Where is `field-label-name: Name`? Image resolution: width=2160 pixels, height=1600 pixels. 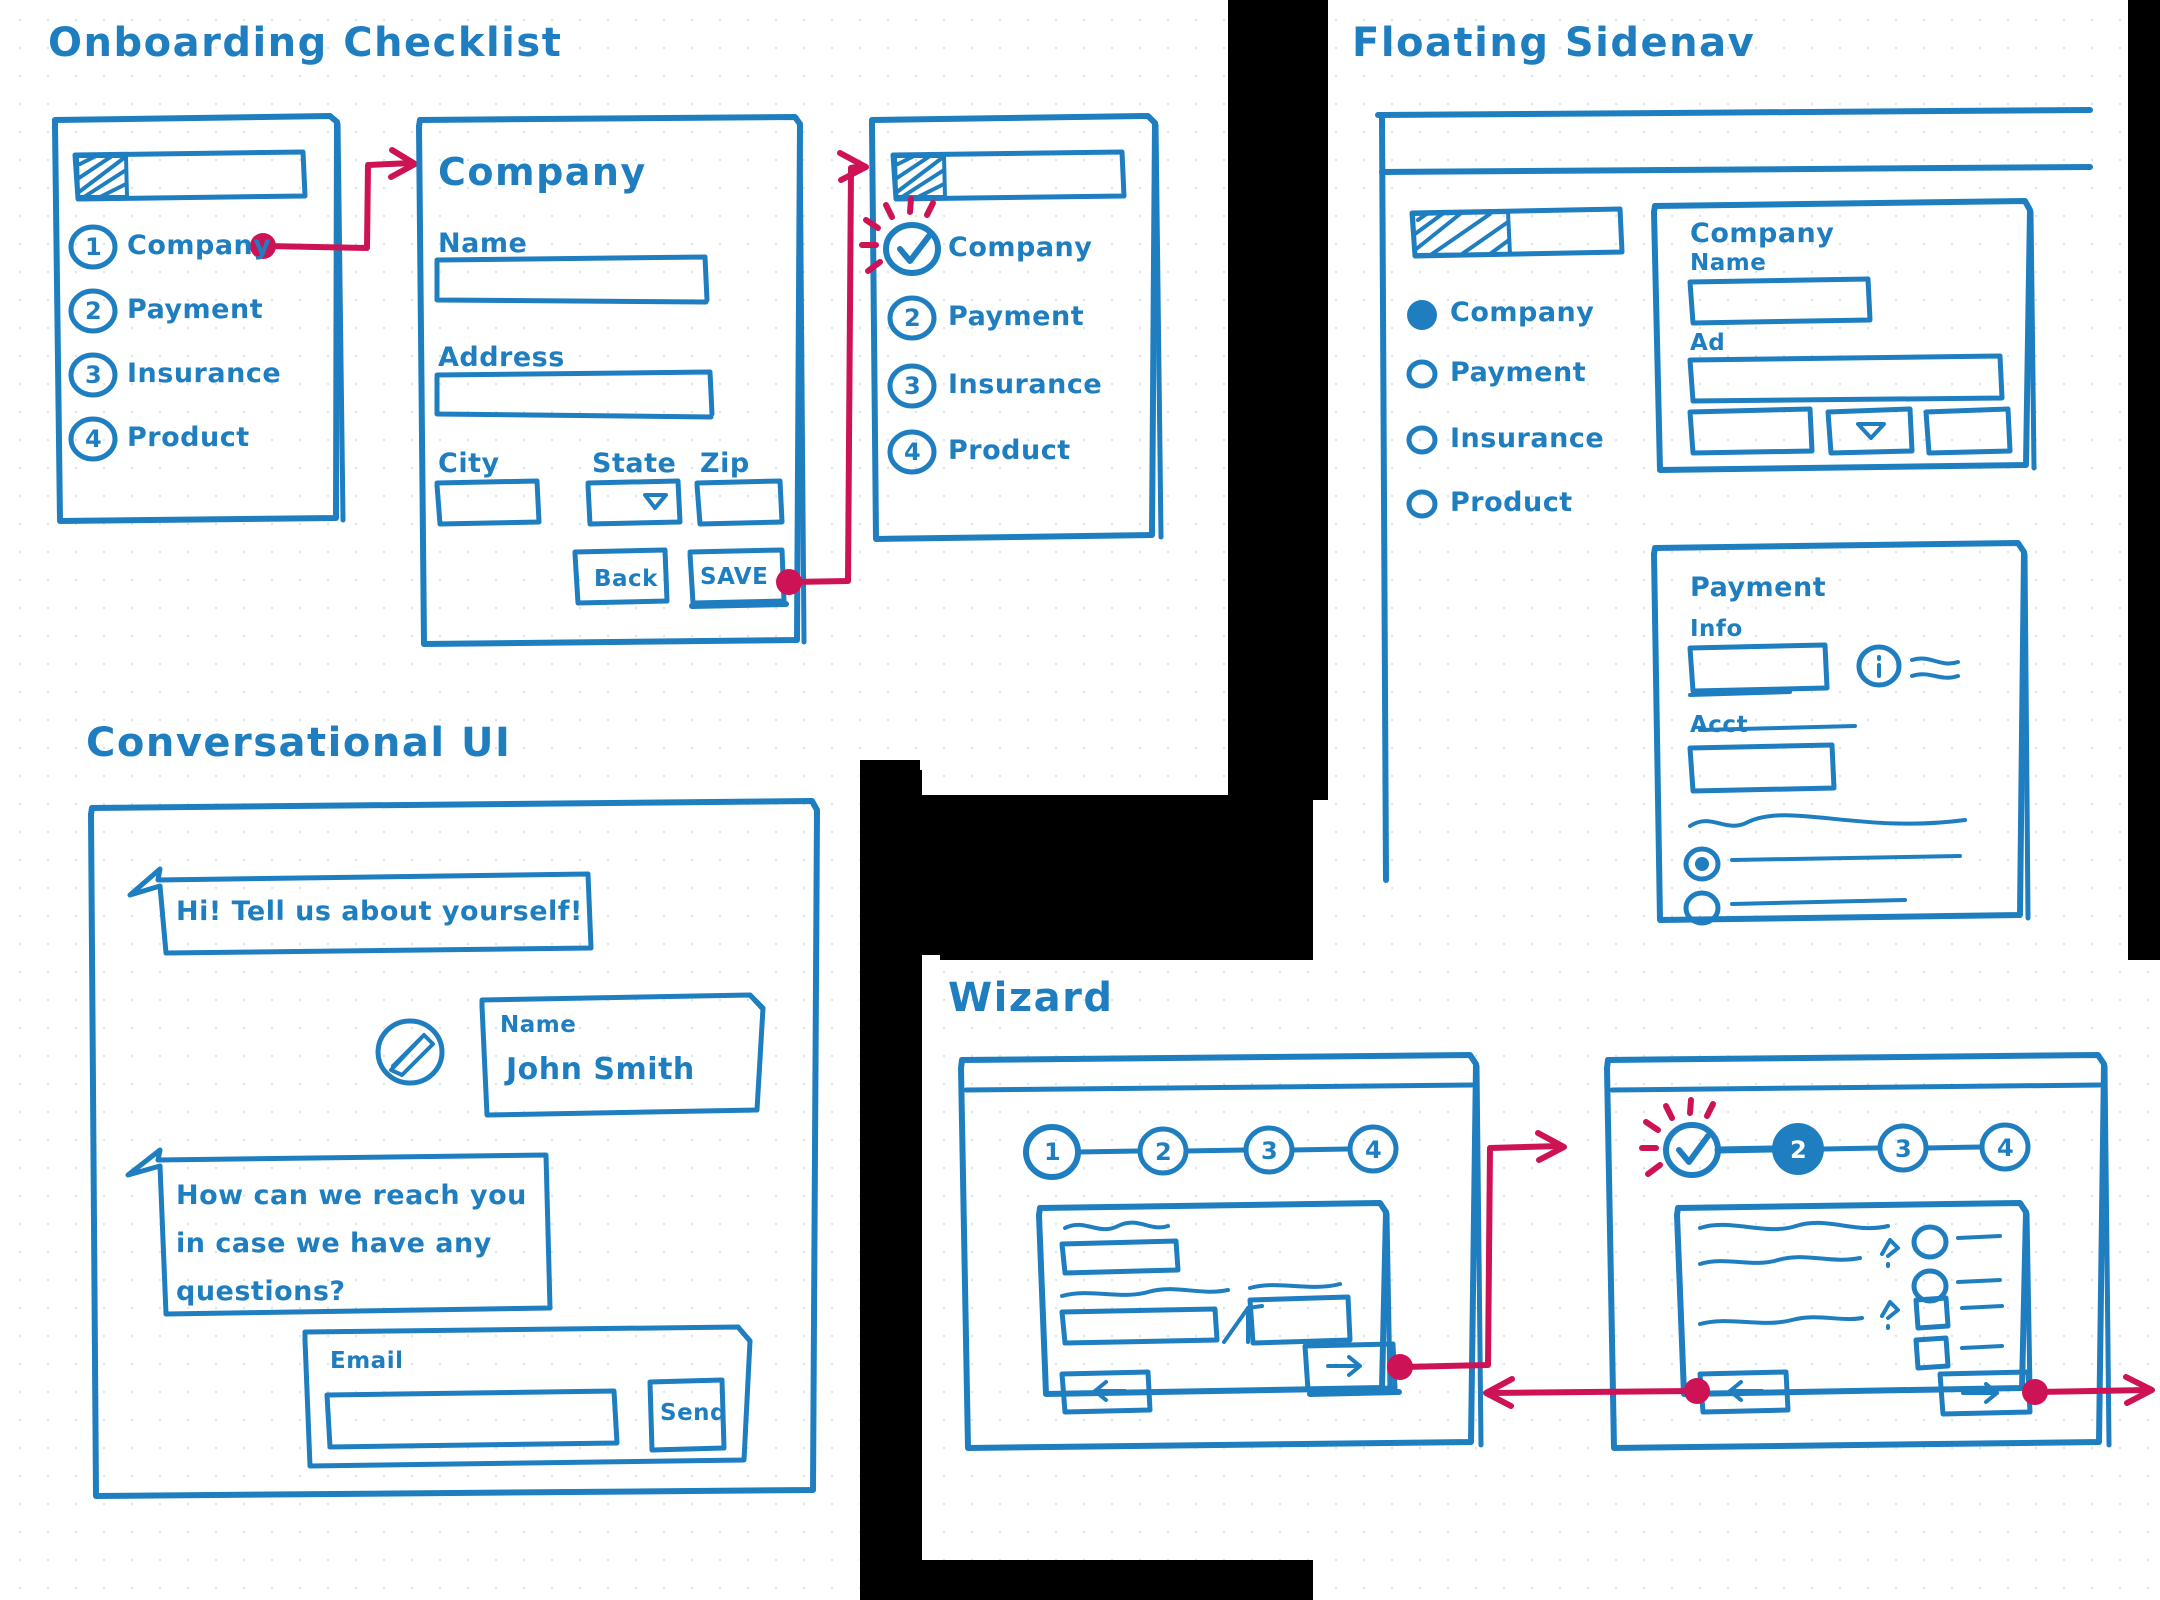 field-label-name: Name is located at coordinates (483, 243).